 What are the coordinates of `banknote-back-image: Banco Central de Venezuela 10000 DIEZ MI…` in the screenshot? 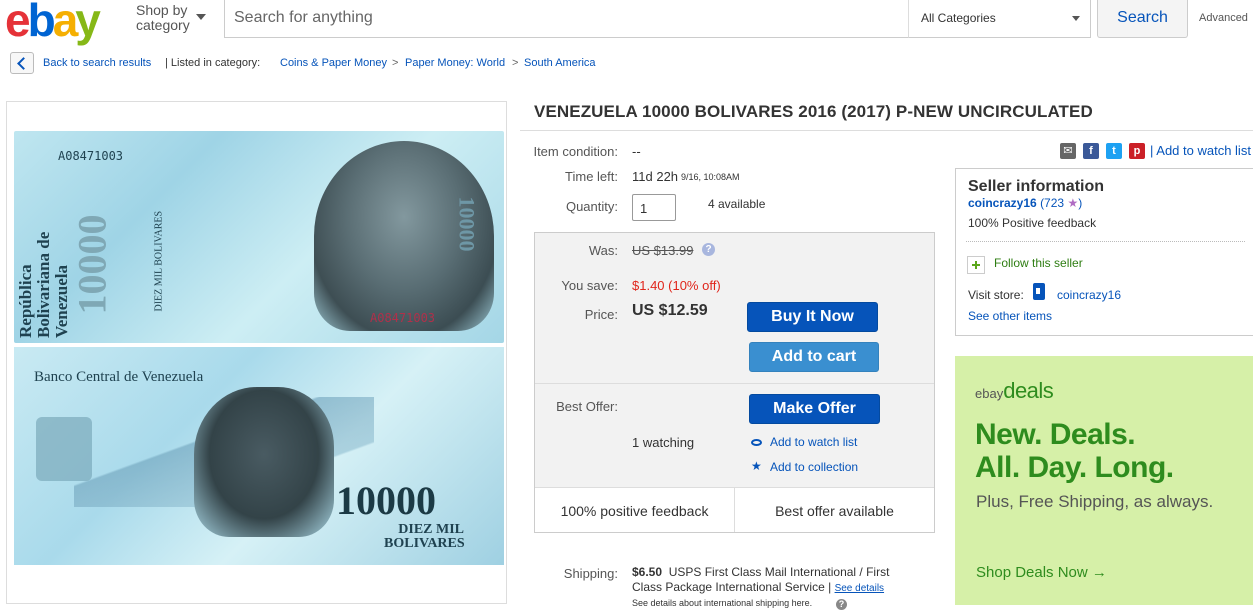 It's located at (259, 456).